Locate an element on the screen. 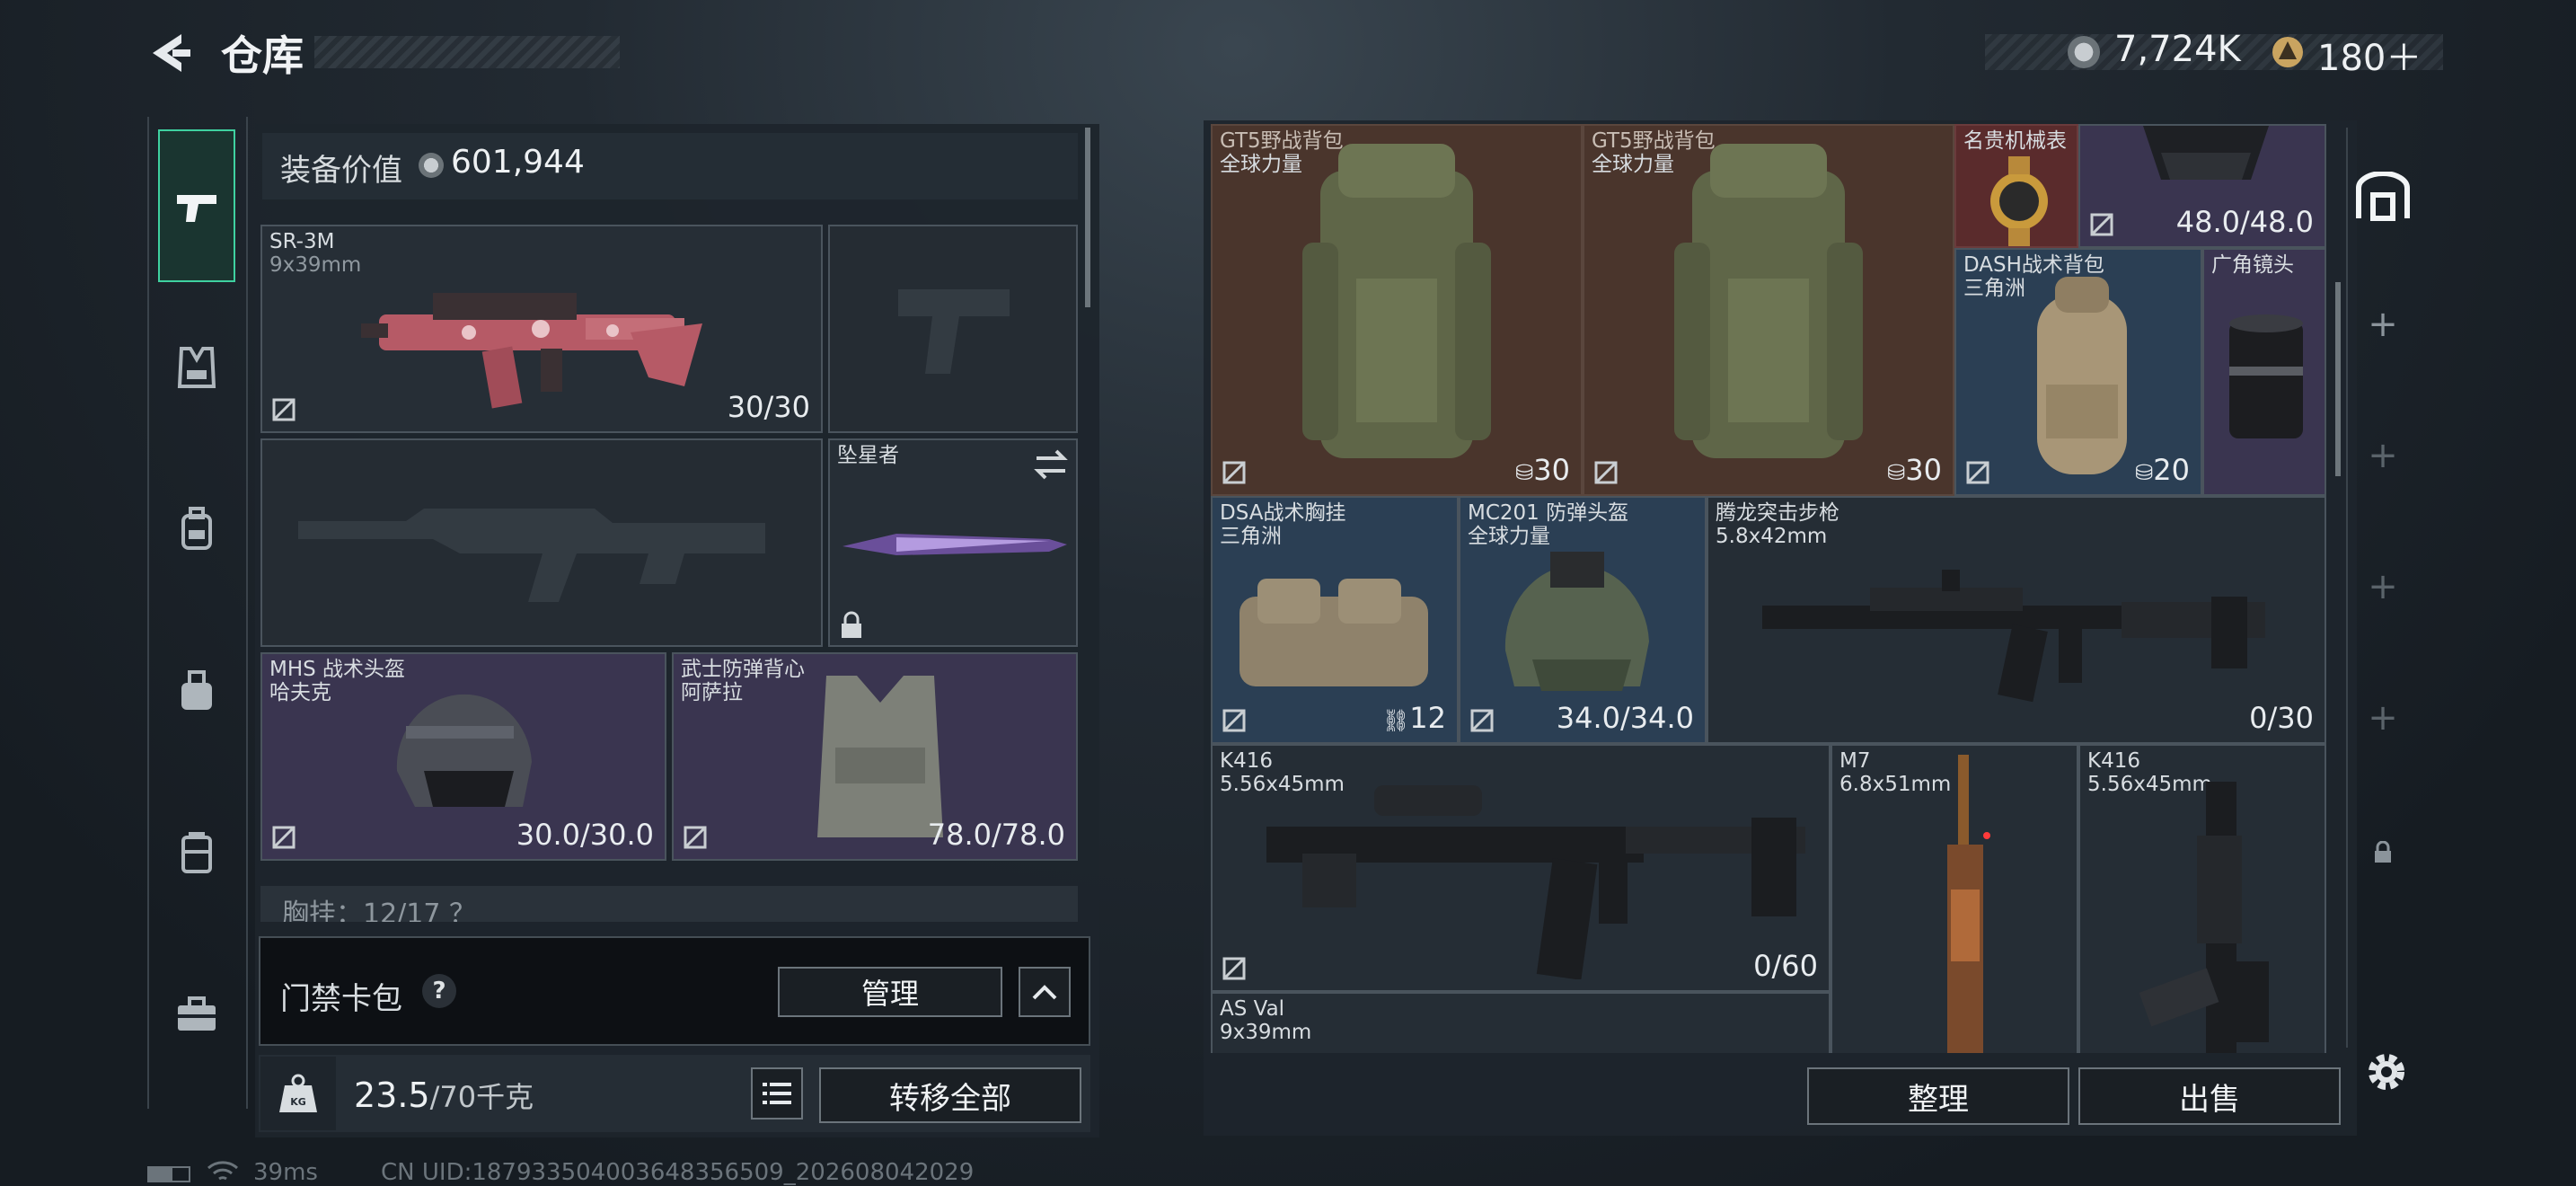 The height and width of the screenshot is (1186, 2576). capacity: ⛓12 is located at coordinates (1413, 718).